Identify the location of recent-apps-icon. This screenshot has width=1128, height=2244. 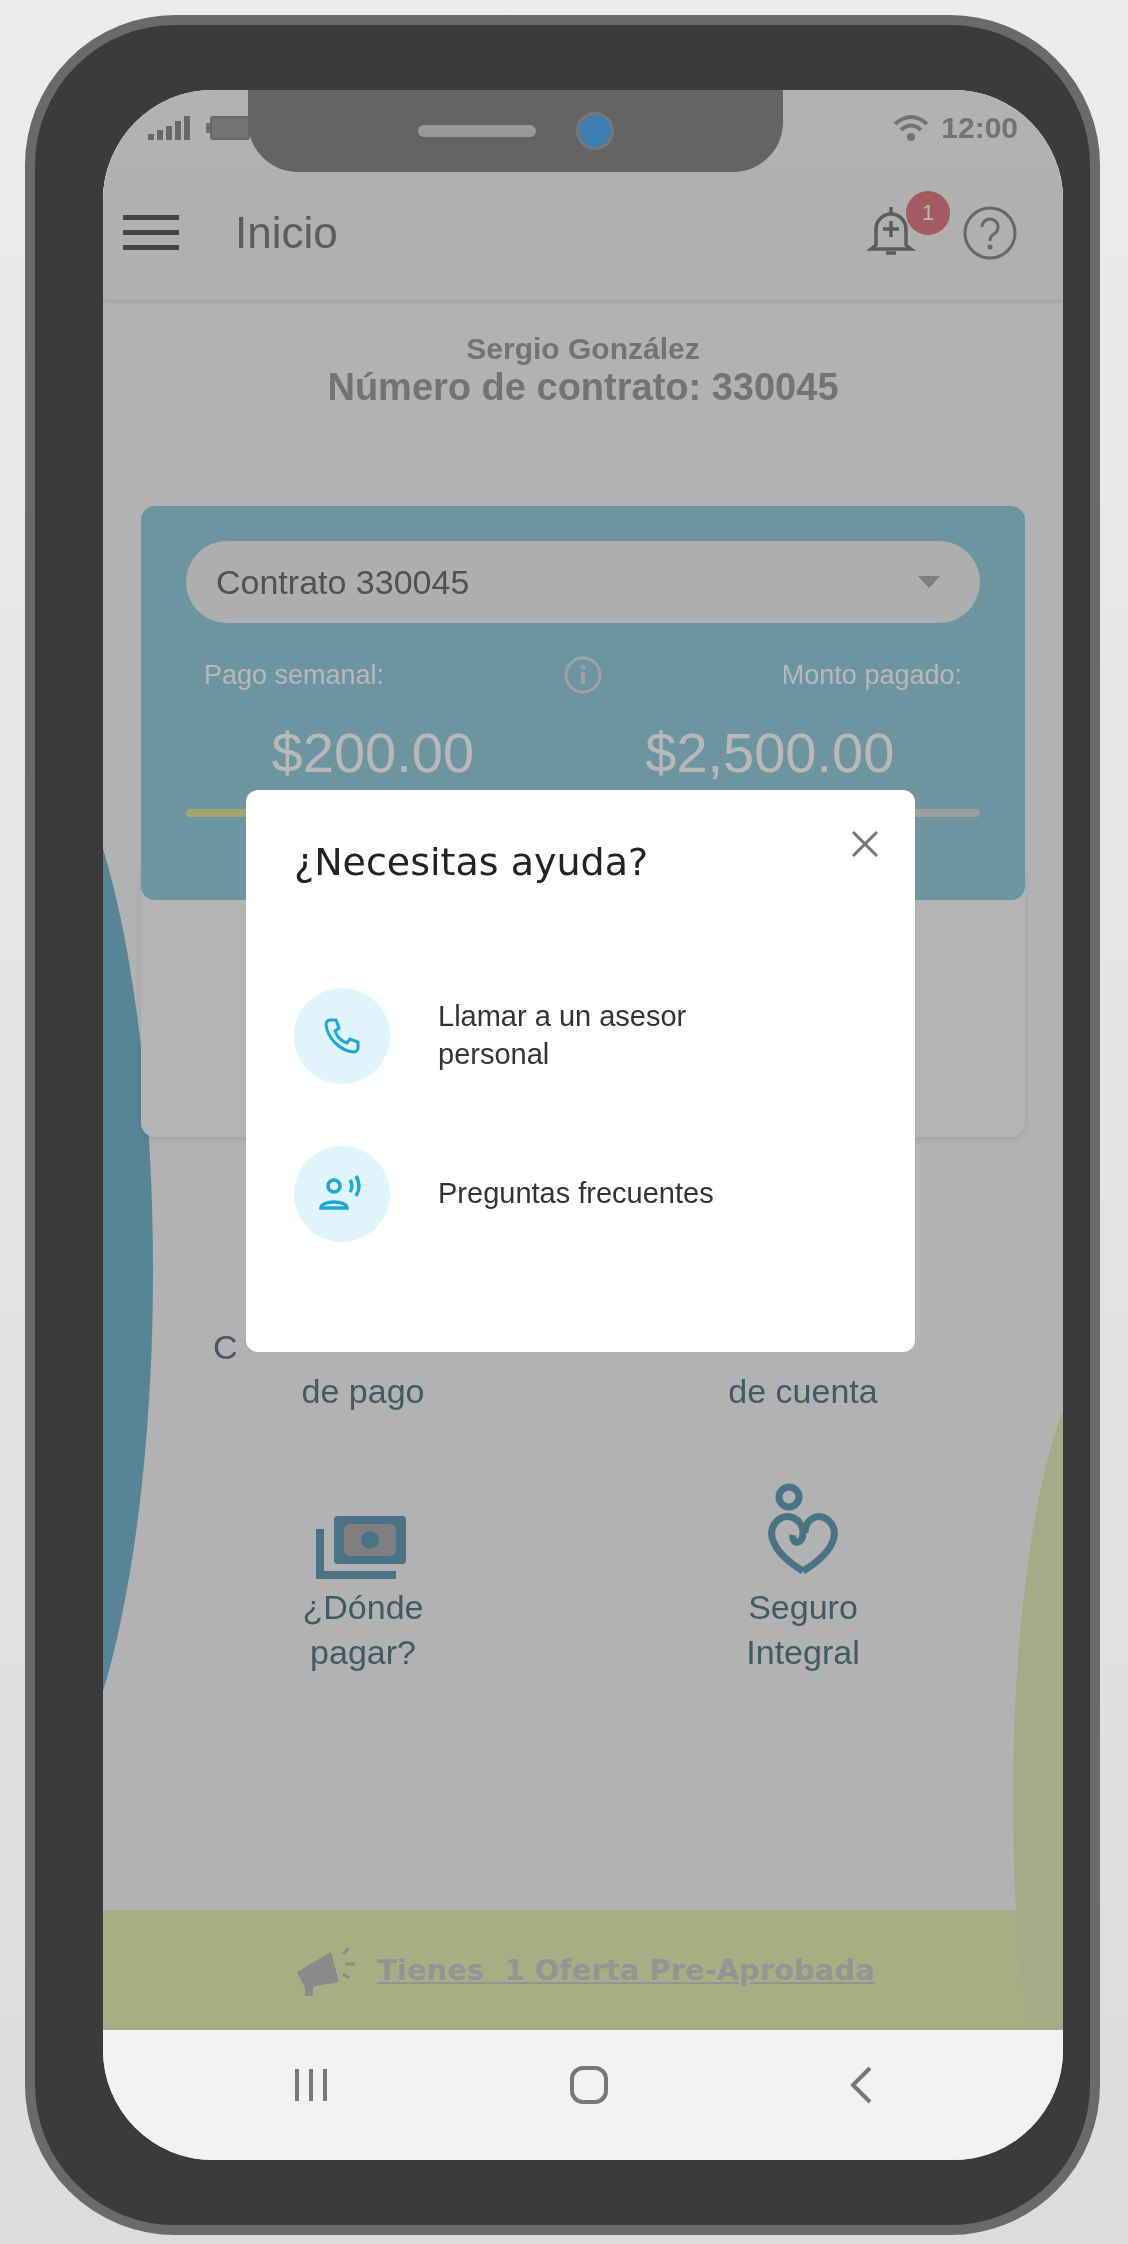
(311, 2085).